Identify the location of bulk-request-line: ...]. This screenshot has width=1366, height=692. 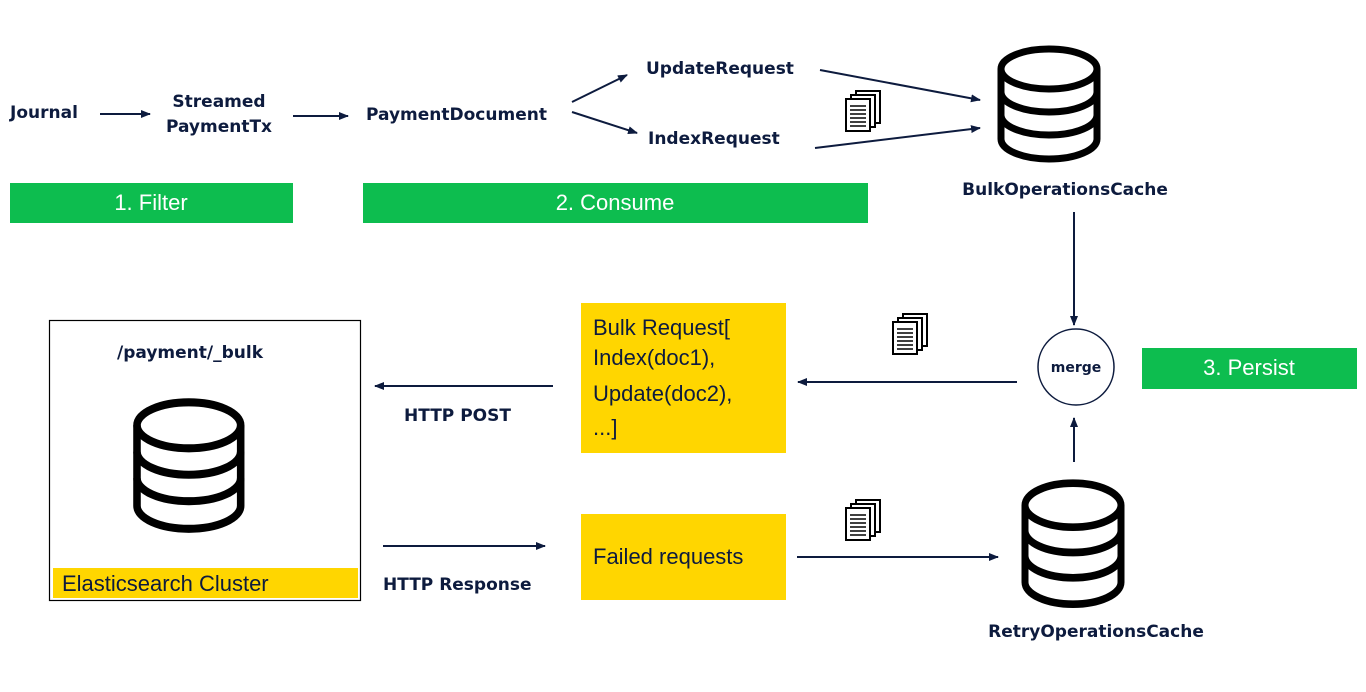
(605, 427).